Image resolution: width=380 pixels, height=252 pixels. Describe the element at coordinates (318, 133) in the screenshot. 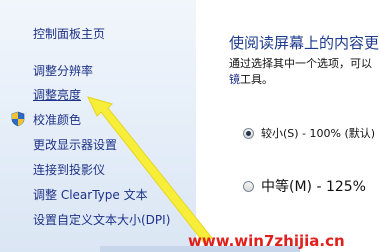

I see `option-smaller-label: 较小(S) - 100% (默认)` at that location.